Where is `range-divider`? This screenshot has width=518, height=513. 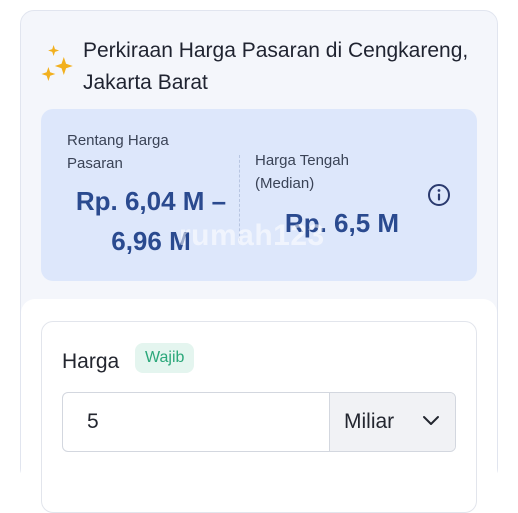 range-divider is located at coordinates (239, 198).